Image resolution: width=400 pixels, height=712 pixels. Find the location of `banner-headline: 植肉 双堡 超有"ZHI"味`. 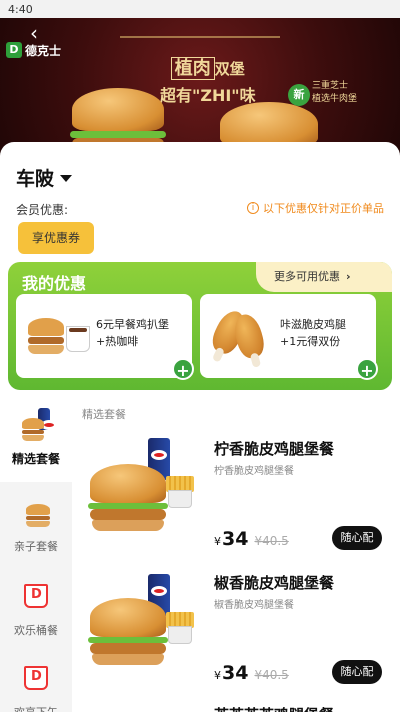

banner-headline: 植肉 双堡 超有"ZHI"味 is located at coordinates (208, 80).